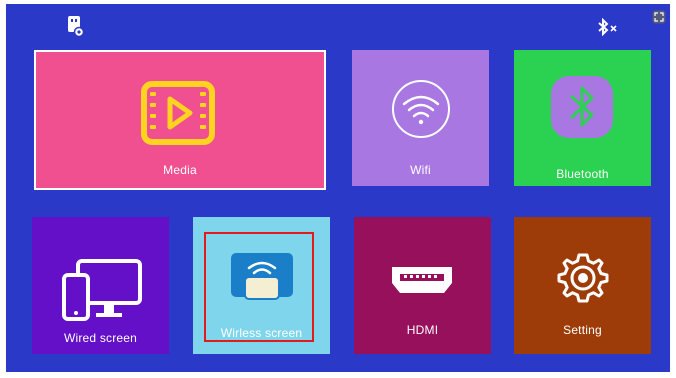 Image resolution: width=676 pixels, height=378 pixels. I want to click on bluetooth-icon, so click(582, 109).